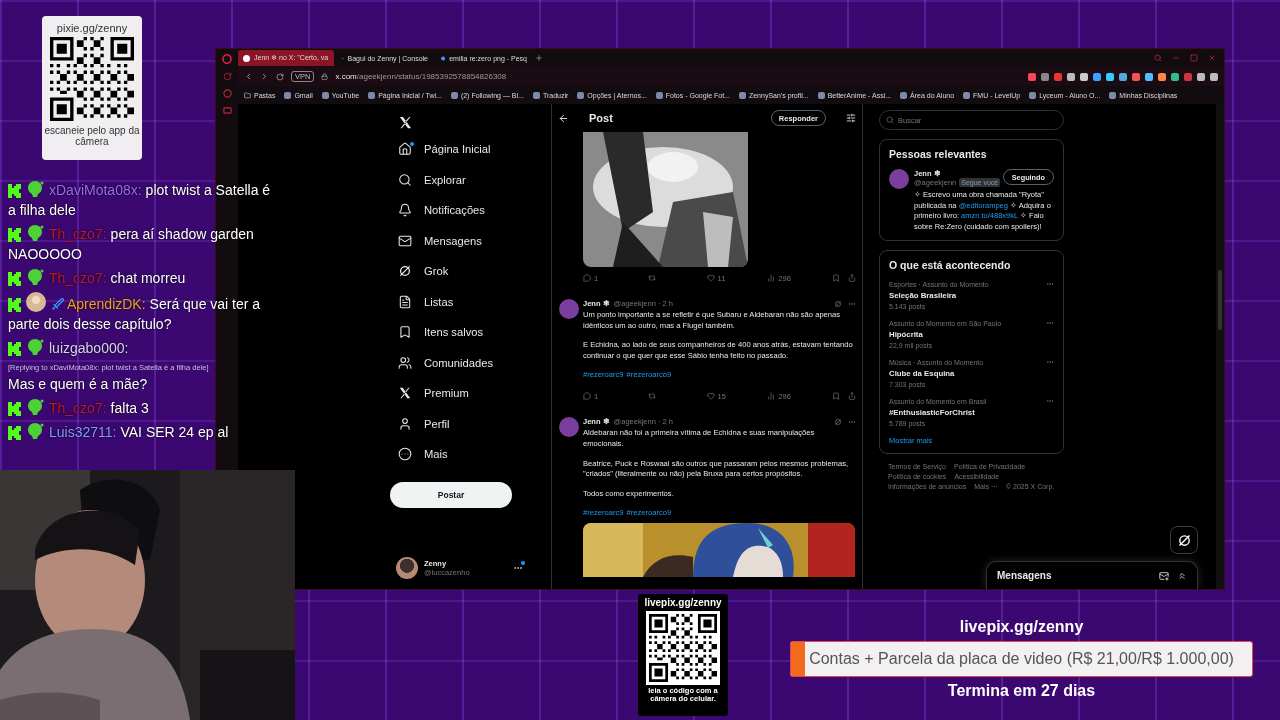 The width and height of the screenshot is (1280, 720). I want to click on messages-dock: Mensagens, so click(1092, 575).